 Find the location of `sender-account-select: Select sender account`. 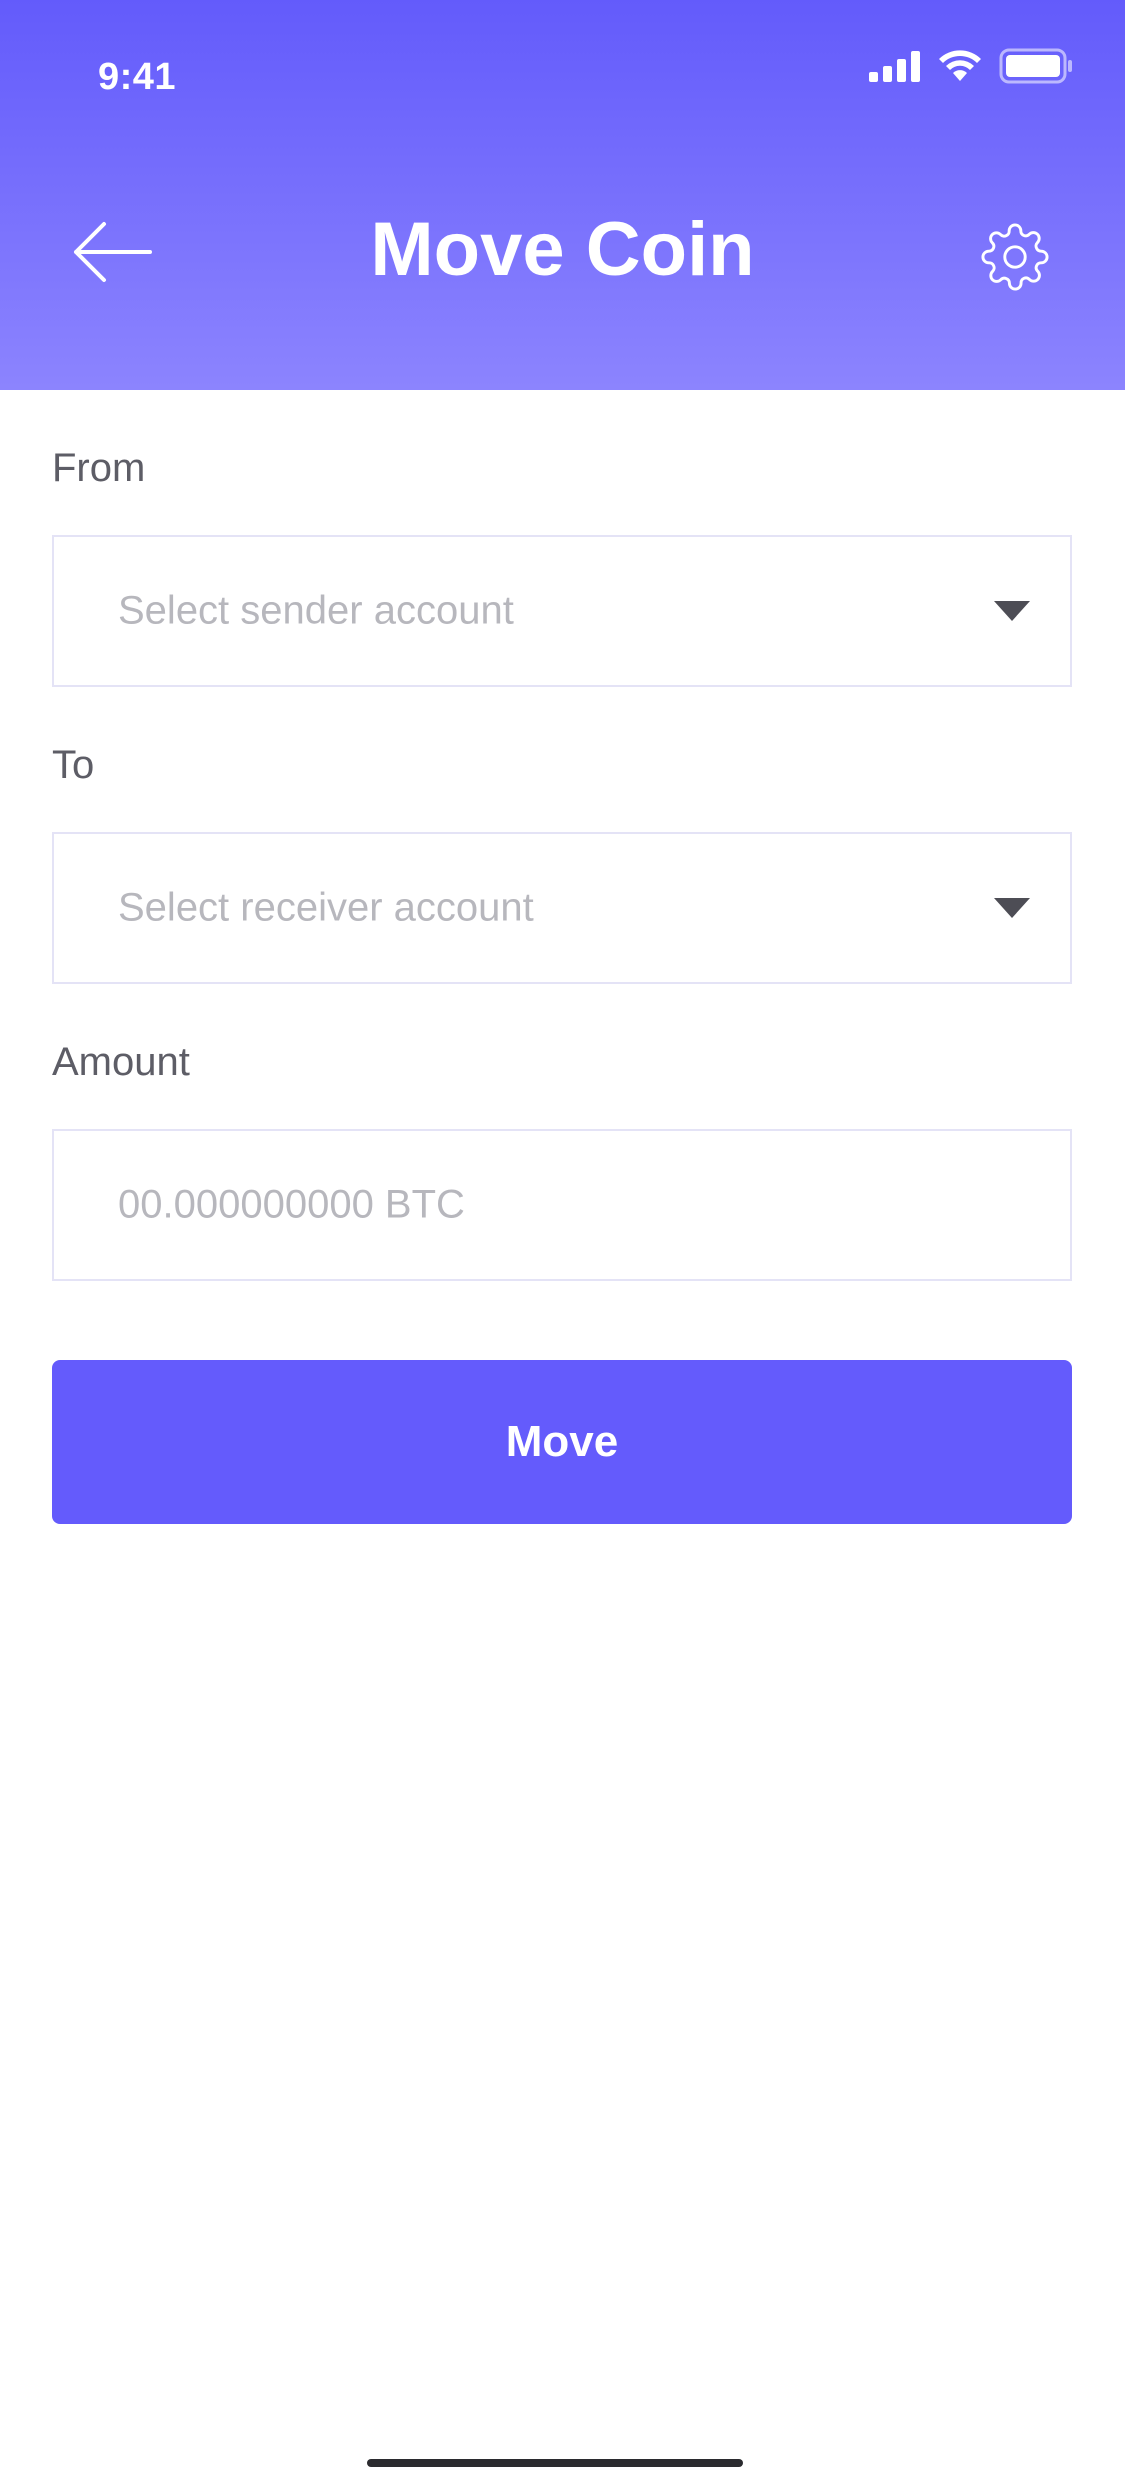

sender-account-select: Select sender account is located at coordinates (562, 611).